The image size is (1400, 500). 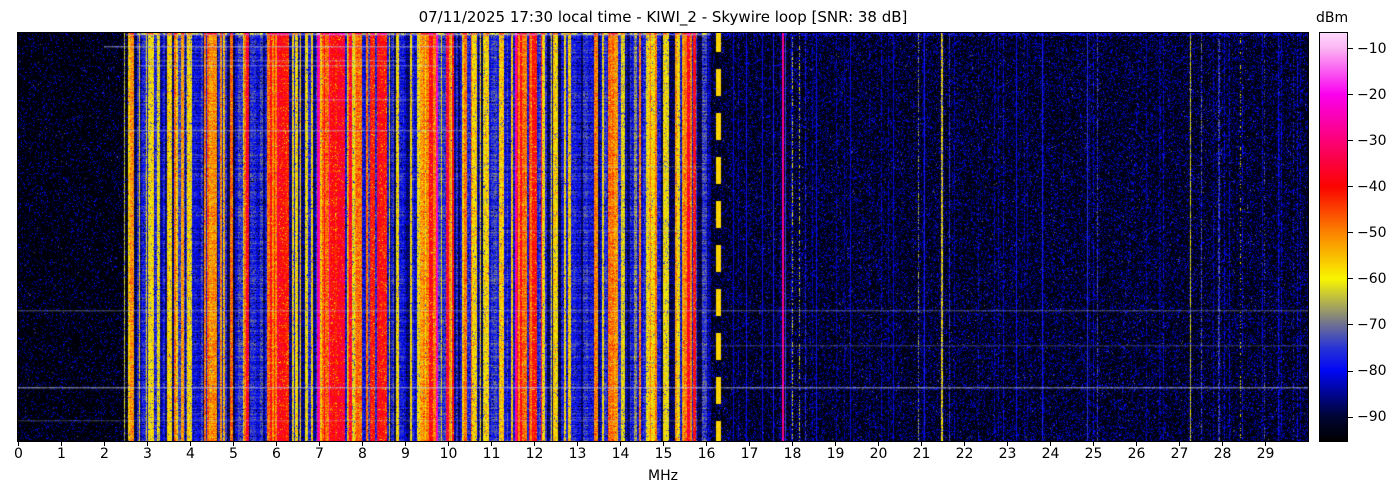 What do you see at coordinates (663, 454) in the screenshot?
I see `x-tick-label: 15` at bounding box center [663, 454].